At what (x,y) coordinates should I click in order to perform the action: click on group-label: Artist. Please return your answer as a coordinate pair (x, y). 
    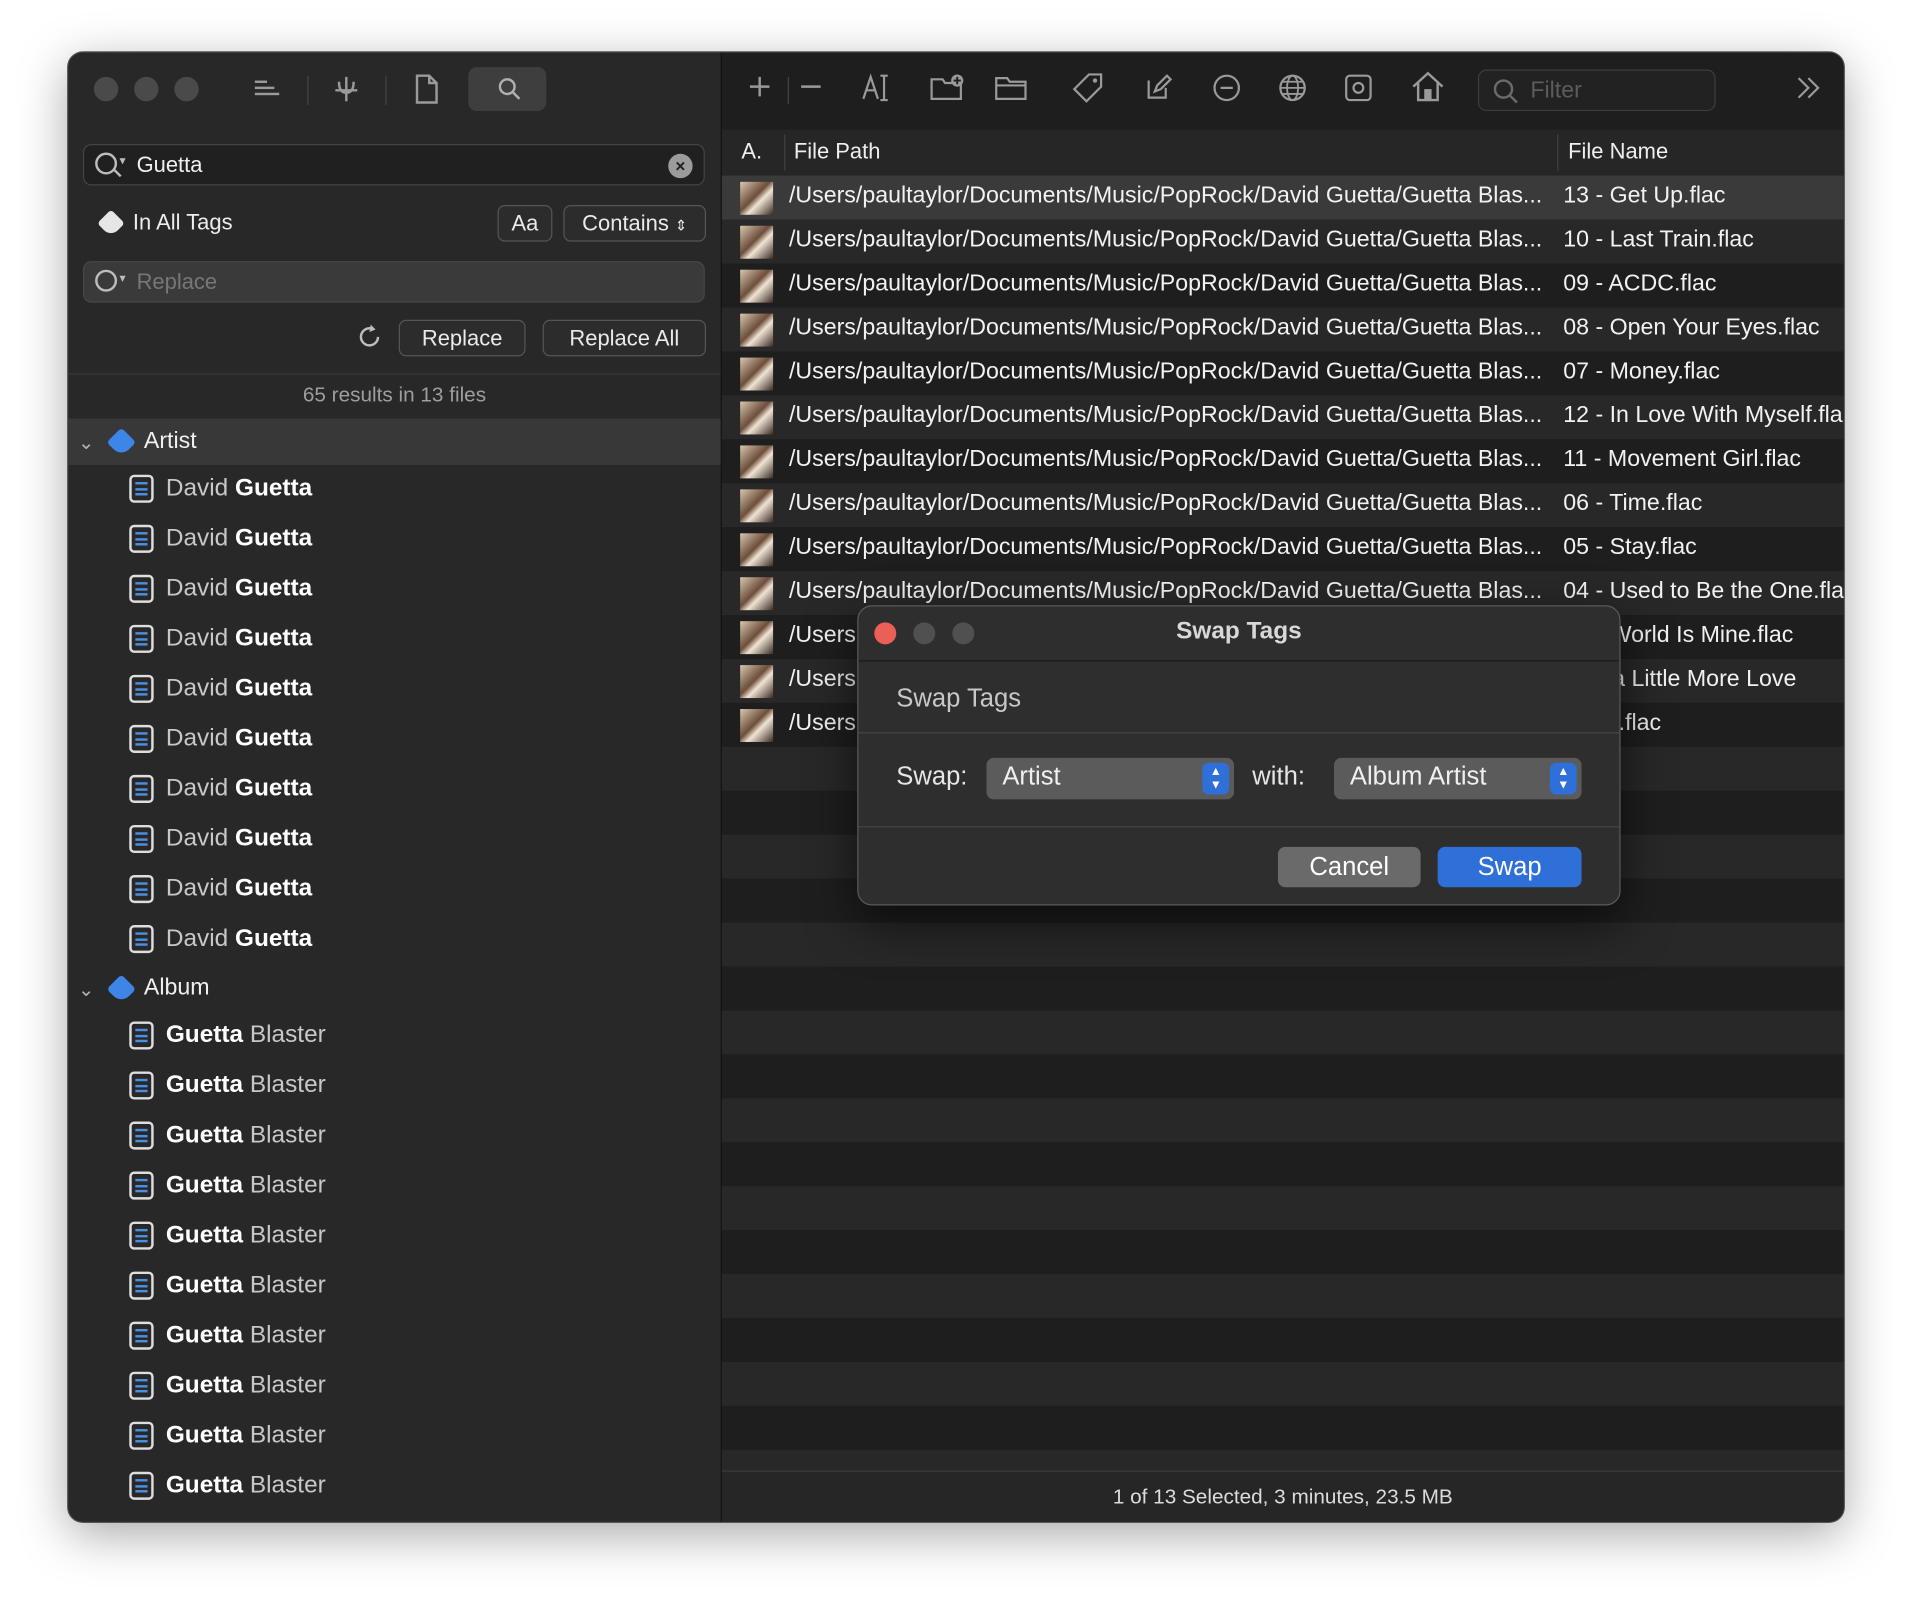
    Looking at the image, I should click on (170, 441).